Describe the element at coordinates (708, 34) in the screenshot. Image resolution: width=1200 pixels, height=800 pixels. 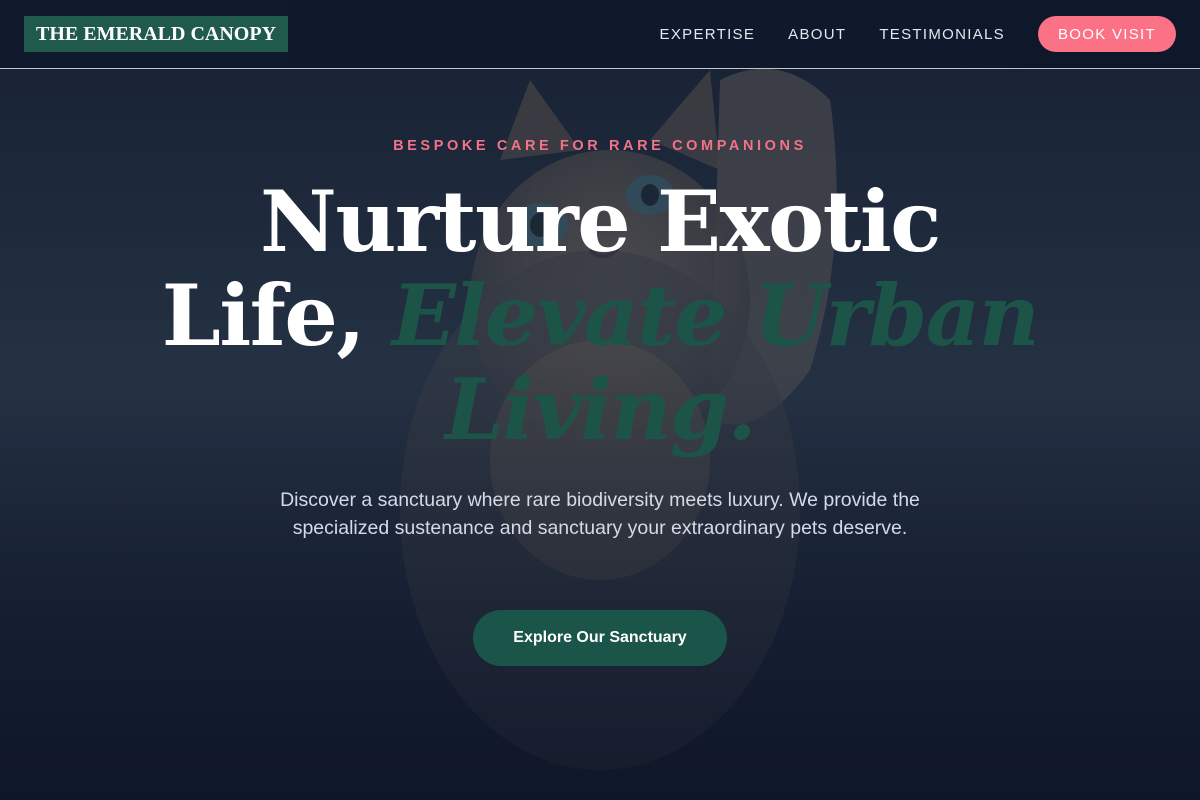
I see `nav-link-expertise: EXPERTISE` at that location.